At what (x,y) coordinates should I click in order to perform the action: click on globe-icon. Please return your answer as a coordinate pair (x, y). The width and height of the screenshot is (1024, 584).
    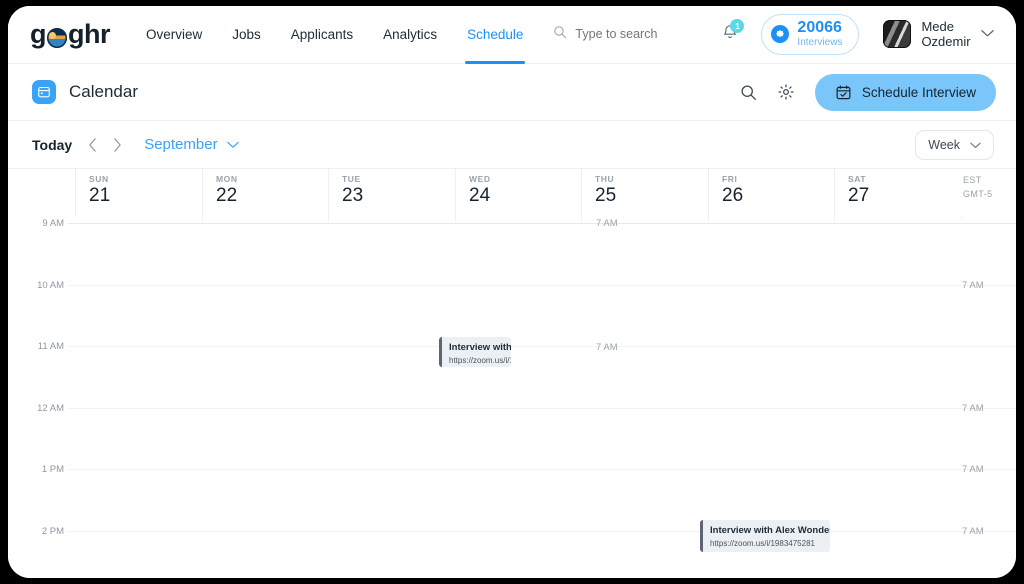
    Looking at the image, I should click on (57, 37).